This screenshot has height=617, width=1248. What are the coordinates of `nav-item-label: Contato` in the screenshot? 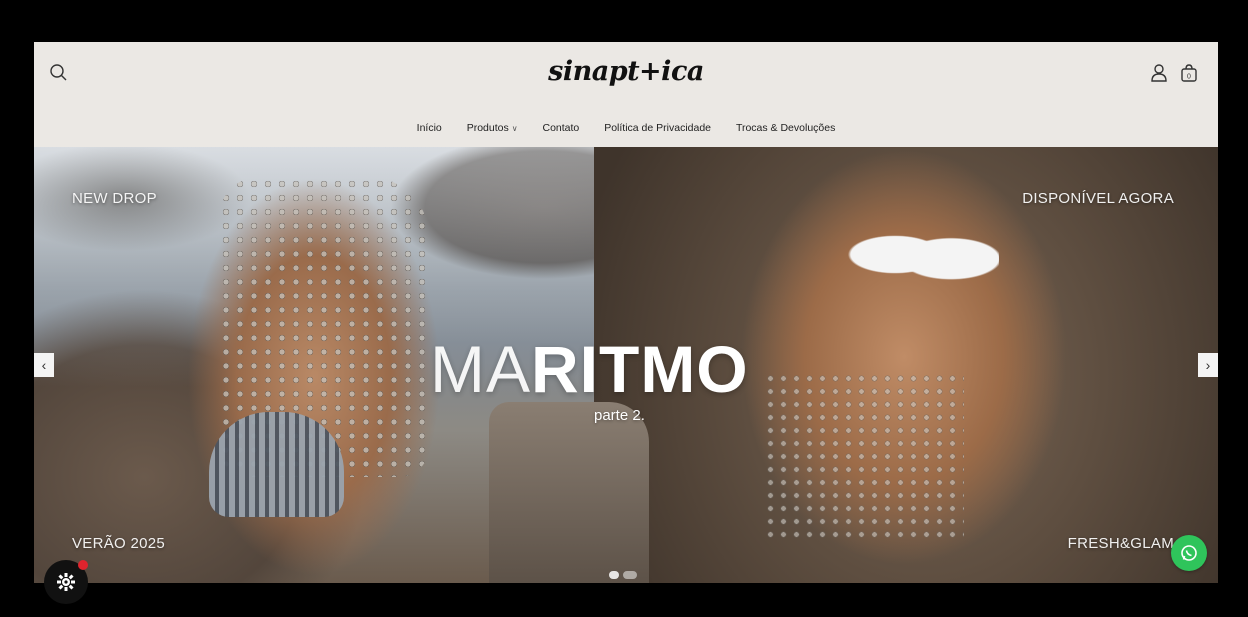 It's located at (561, 128).